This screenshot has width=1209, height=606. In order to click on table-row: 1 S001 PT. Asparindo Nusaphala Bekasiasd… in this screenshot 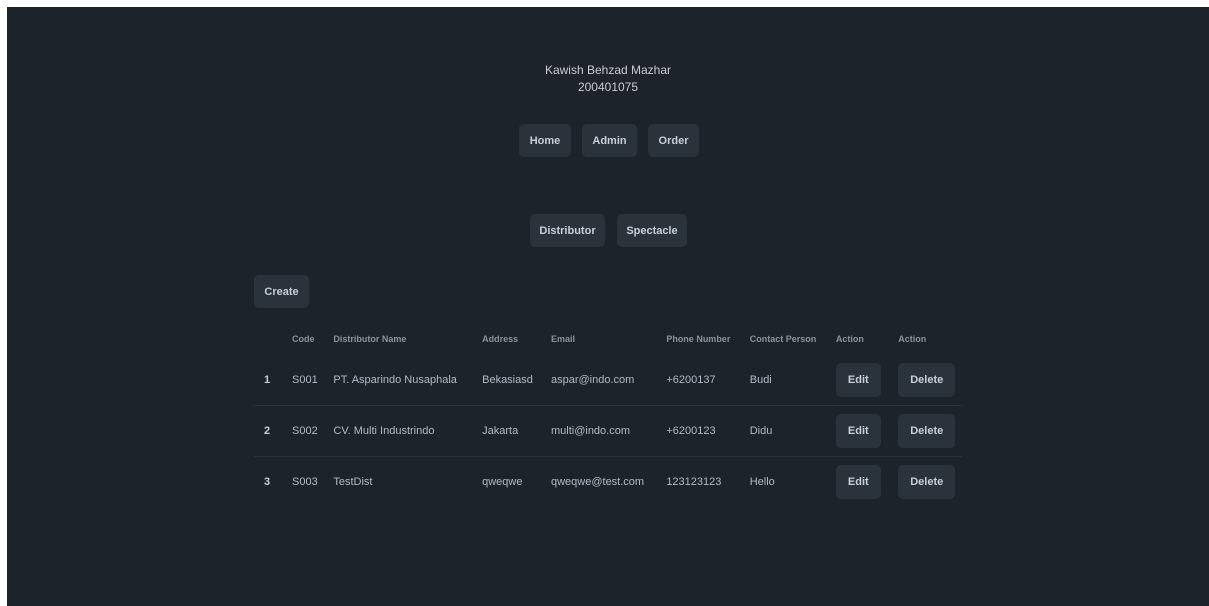, I will do `click(608, 380)`.